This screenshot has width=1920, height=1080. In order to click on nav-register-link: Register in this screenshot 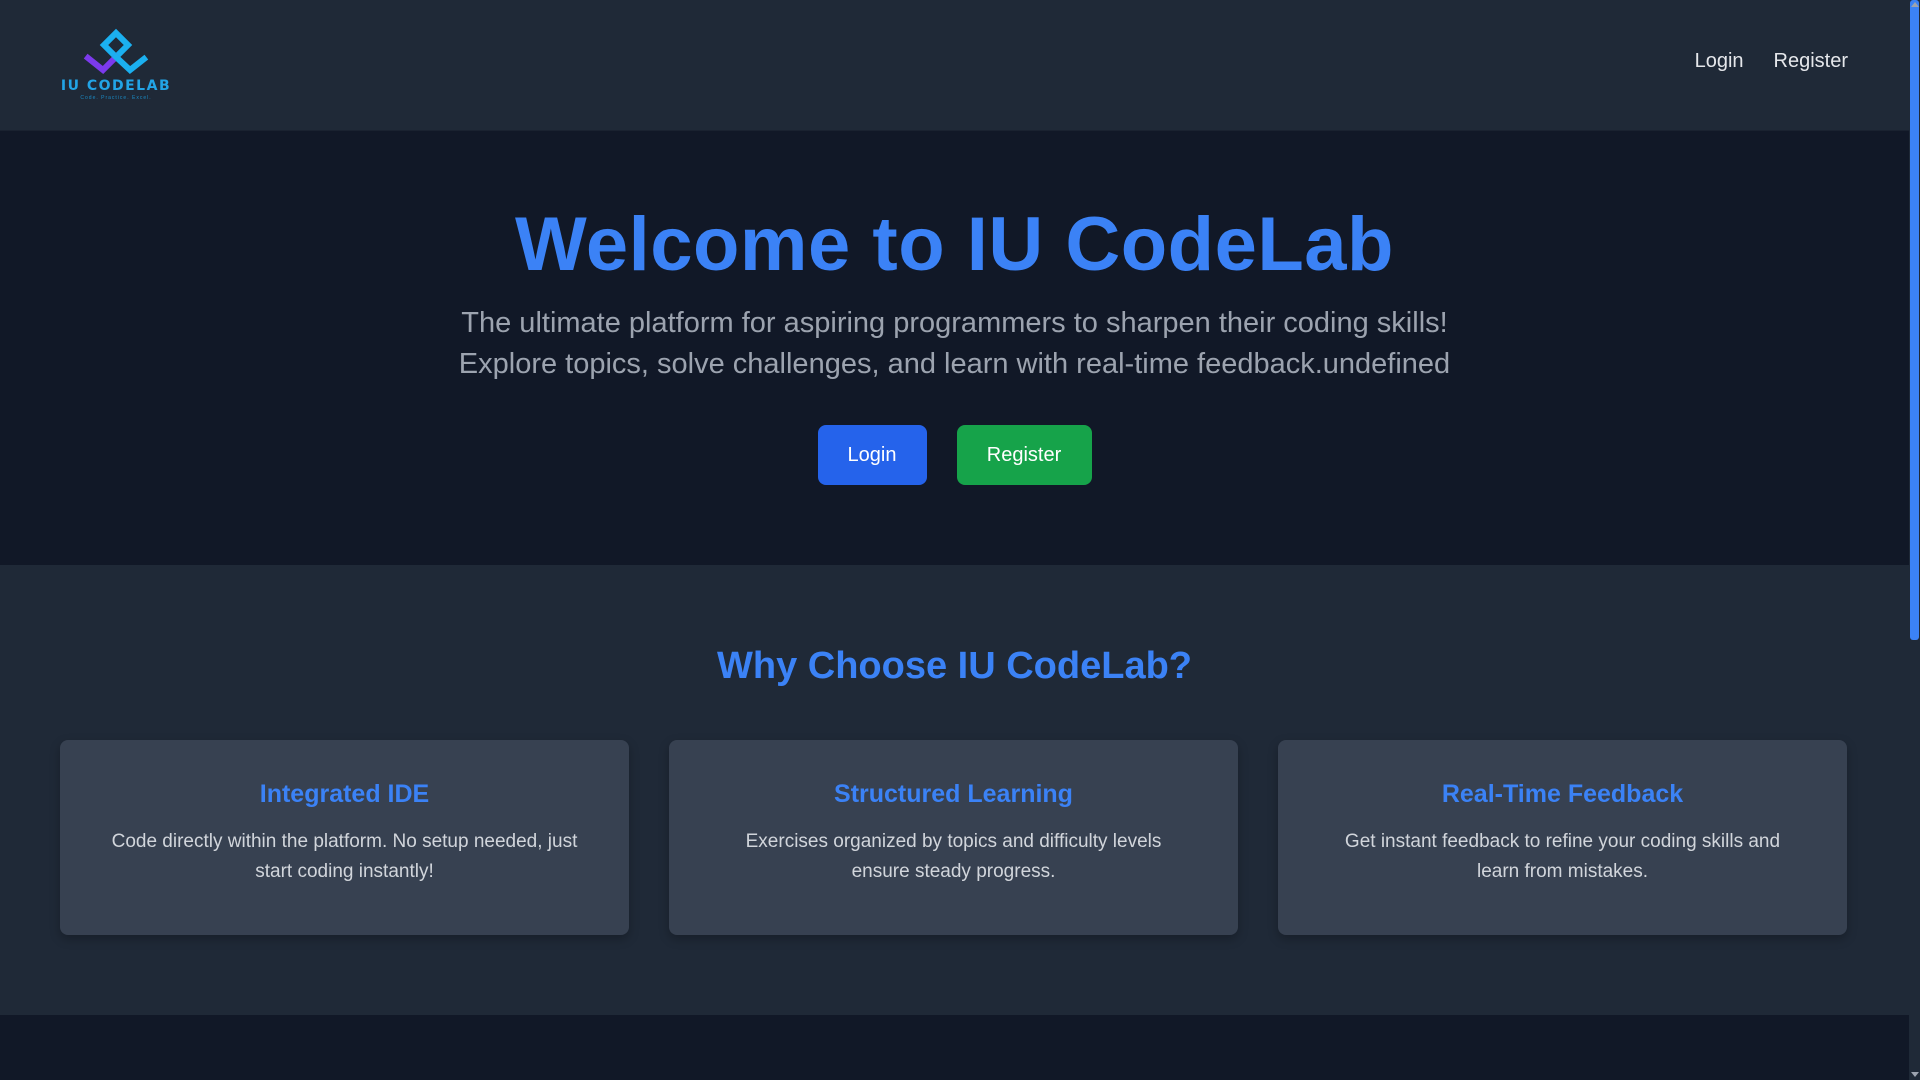, I will do `click(1811, 61)`.